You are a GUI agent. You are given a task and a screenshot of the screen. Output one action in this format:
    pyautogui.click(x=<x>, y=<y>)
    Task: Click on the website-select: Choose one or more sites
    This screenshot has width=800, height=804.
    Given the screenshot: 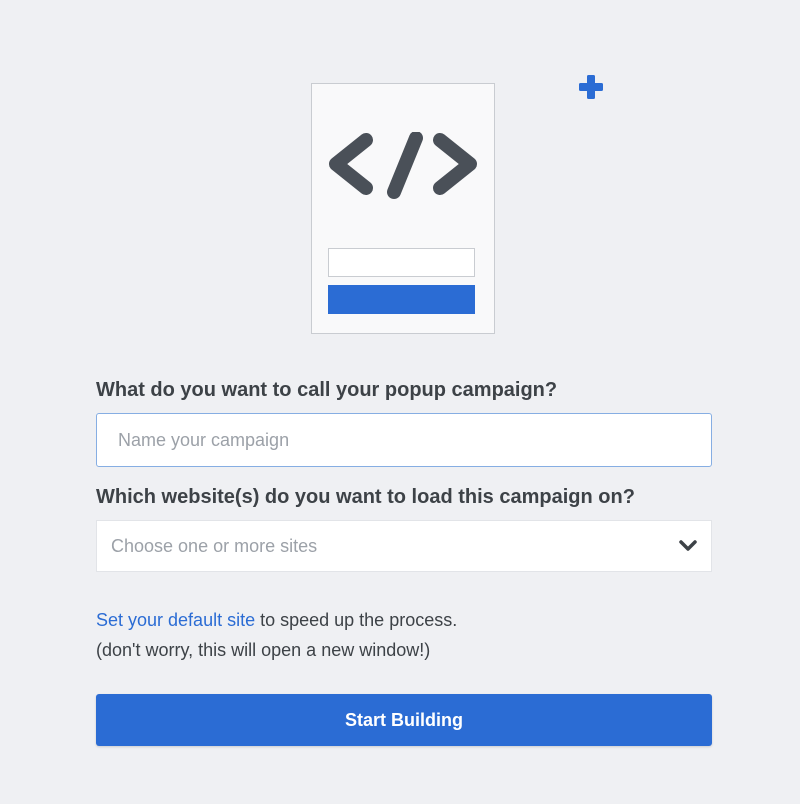 What is the action you would take?
    pyautogui.click(x=404, y=546)
    